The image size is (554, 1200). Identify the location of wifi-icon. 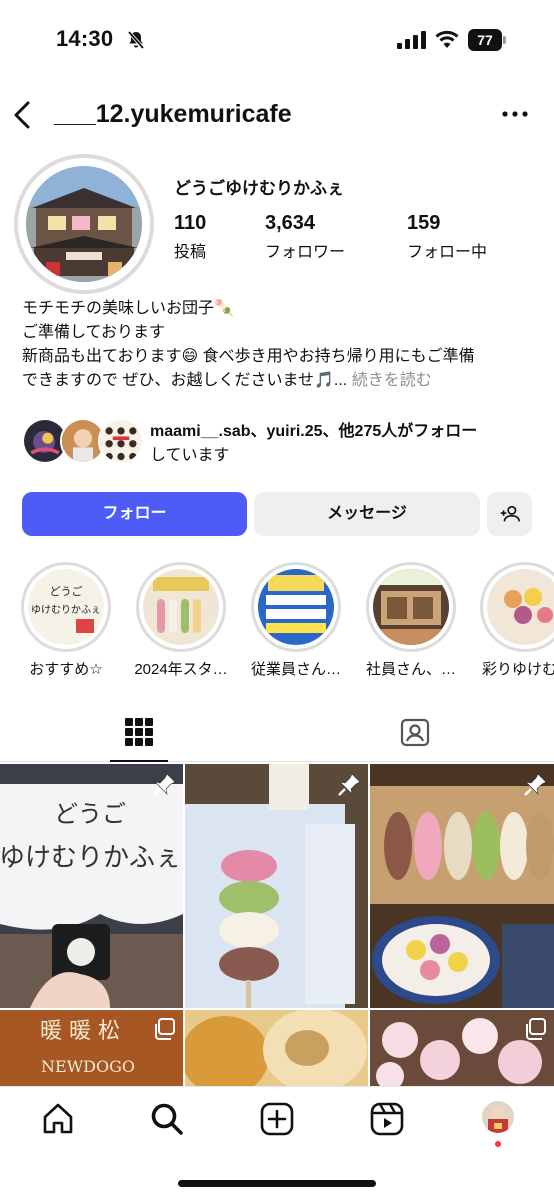
(447, 39).